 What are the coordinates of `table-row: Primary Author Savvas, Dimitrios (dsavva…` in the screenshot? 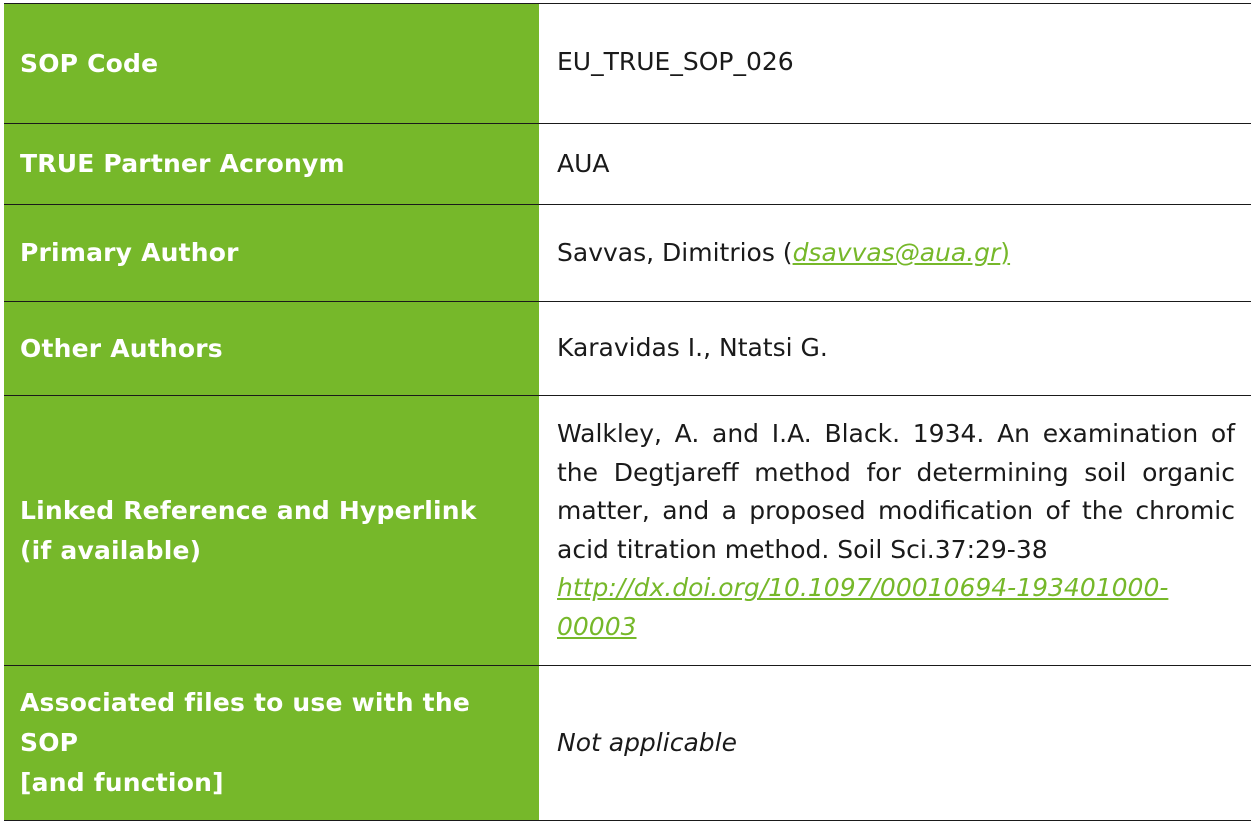 It's located at (627, 253).